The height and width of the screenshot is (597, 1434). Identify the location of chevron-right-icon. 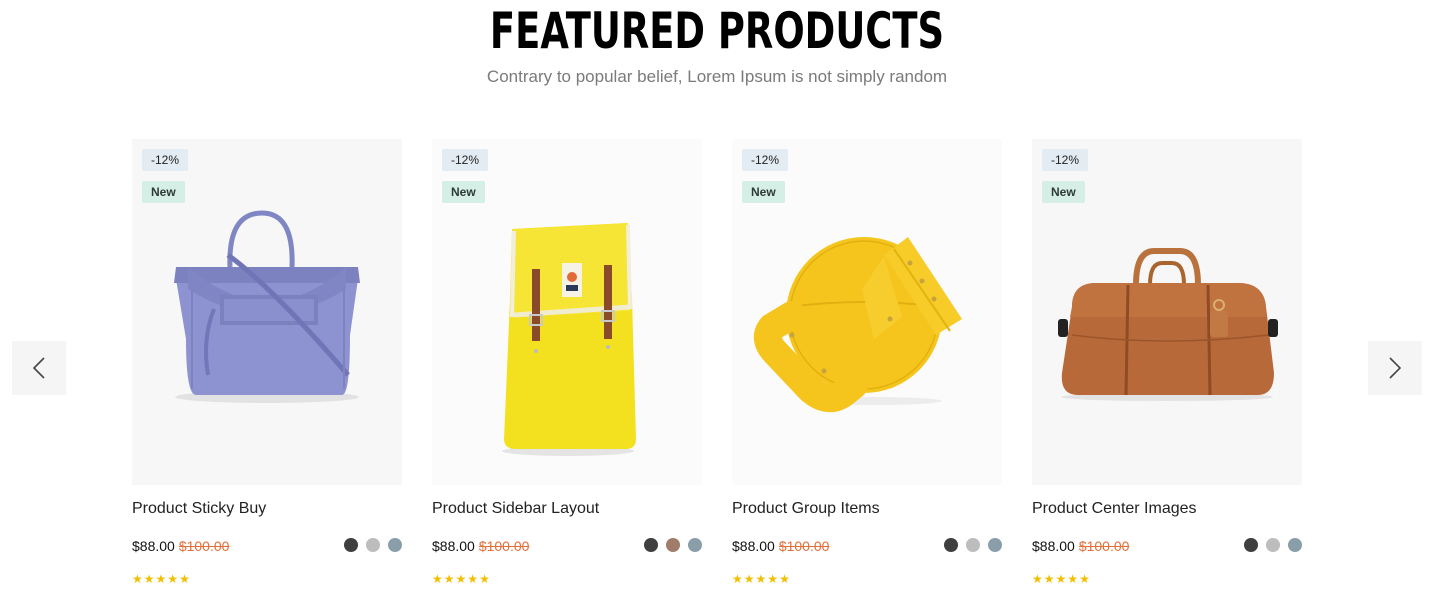
(1395, 368).